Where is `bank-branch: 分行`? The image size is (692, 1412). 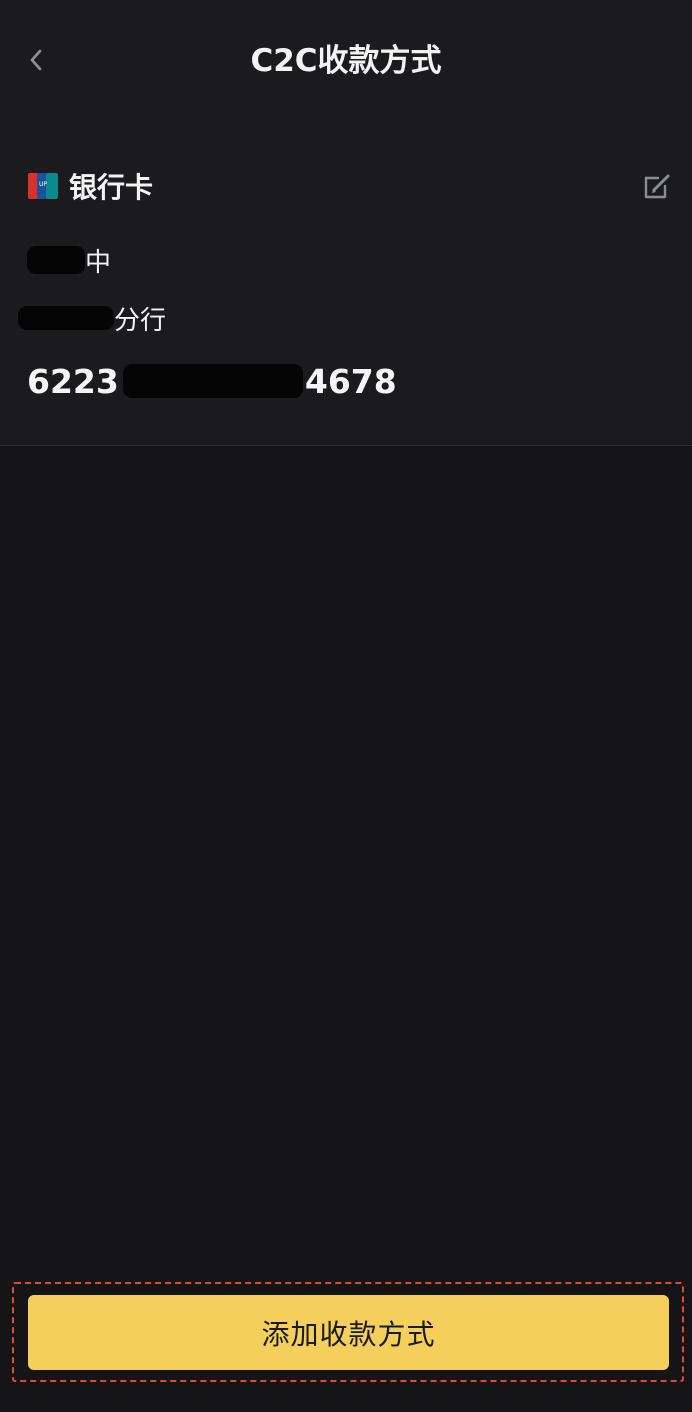 bank-branch: 分行 is located at coordinates (92, 318).